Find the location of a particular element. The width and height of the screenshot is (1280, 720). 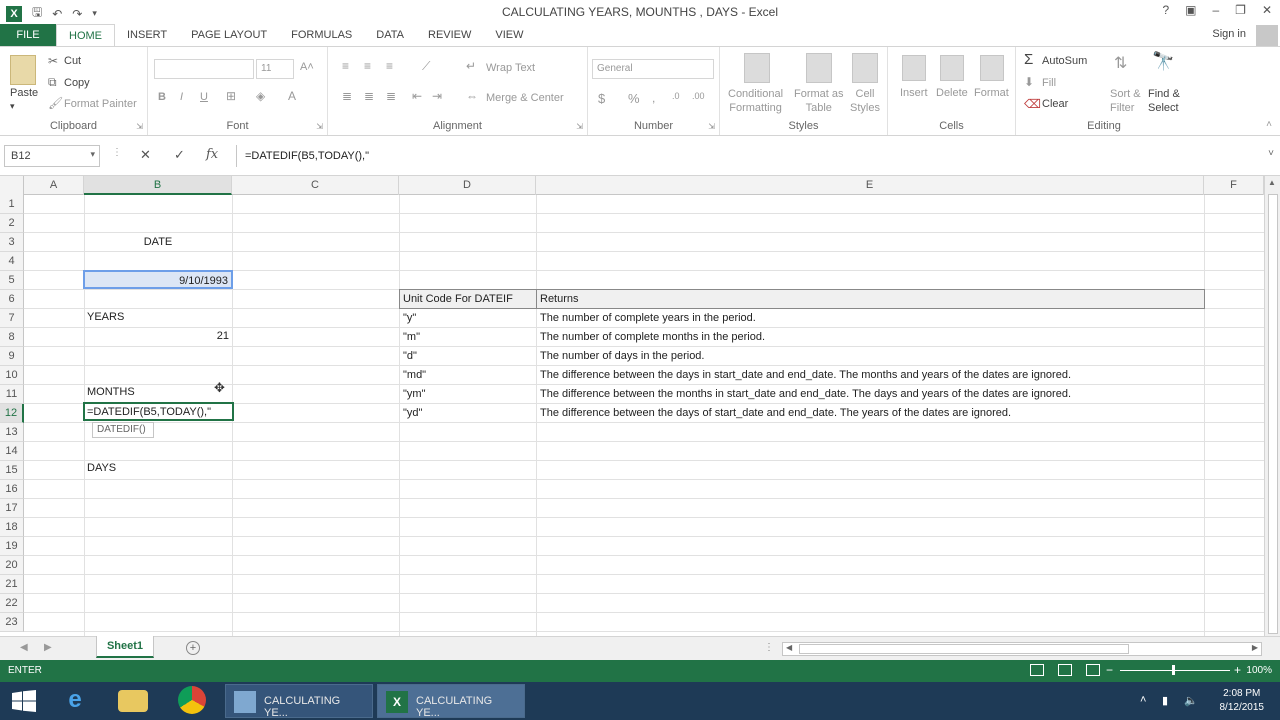

font-name-combo is located at coordinates (204, 69).